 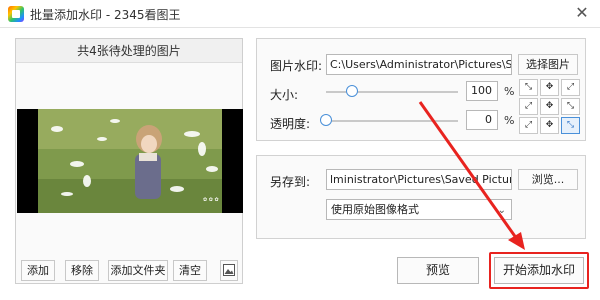 What do you see at coordinates (326, 120) in the screenshot?
I see `opacity-slider-handle` at bounding box center [326, 120].